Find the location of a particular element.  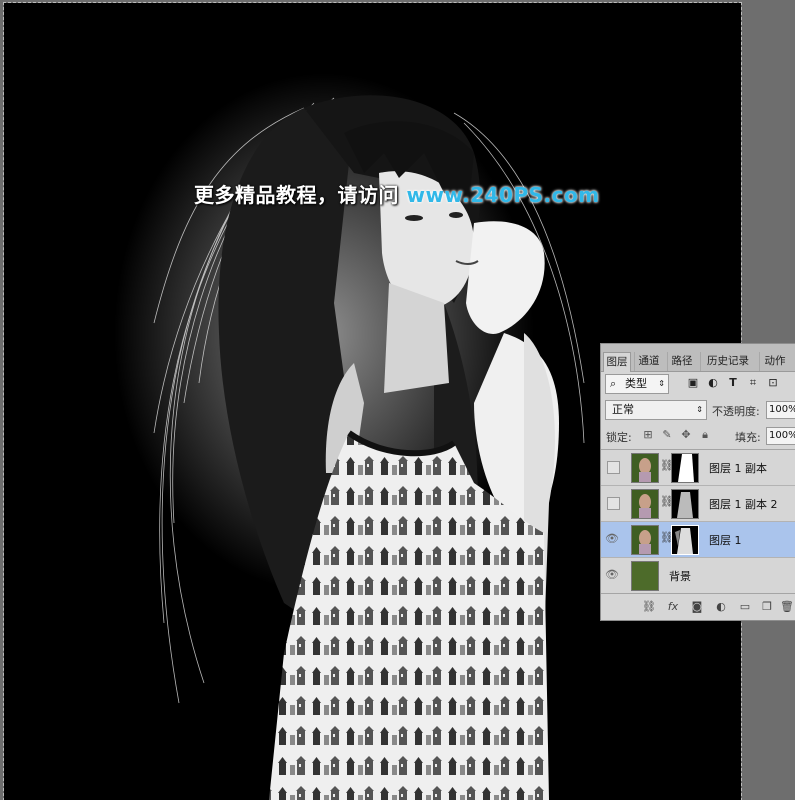

search-icon: ⌕ is located at coordinates (613, 383).